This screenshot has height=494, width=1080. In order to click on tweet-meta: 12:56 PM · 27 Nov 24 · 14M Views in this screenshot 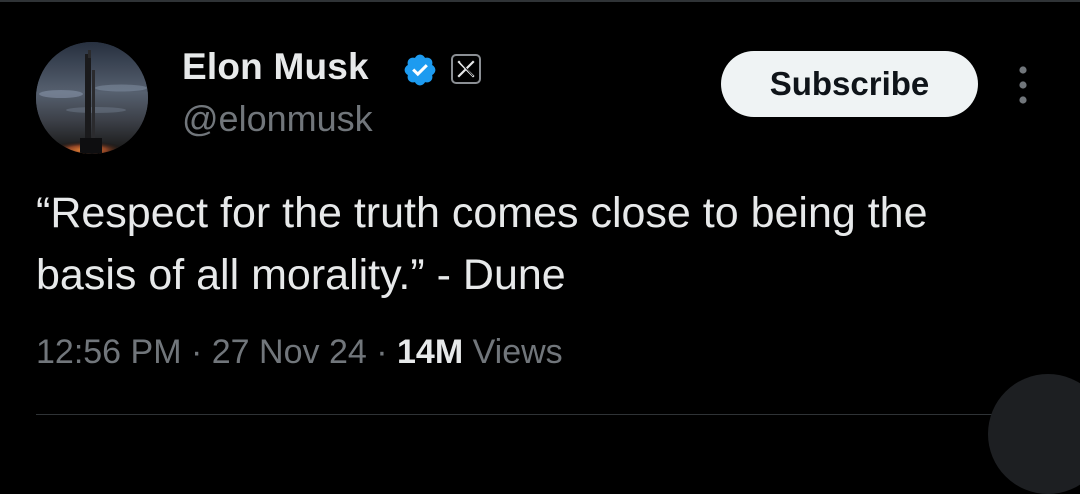, I will do `click(299, 352)`.